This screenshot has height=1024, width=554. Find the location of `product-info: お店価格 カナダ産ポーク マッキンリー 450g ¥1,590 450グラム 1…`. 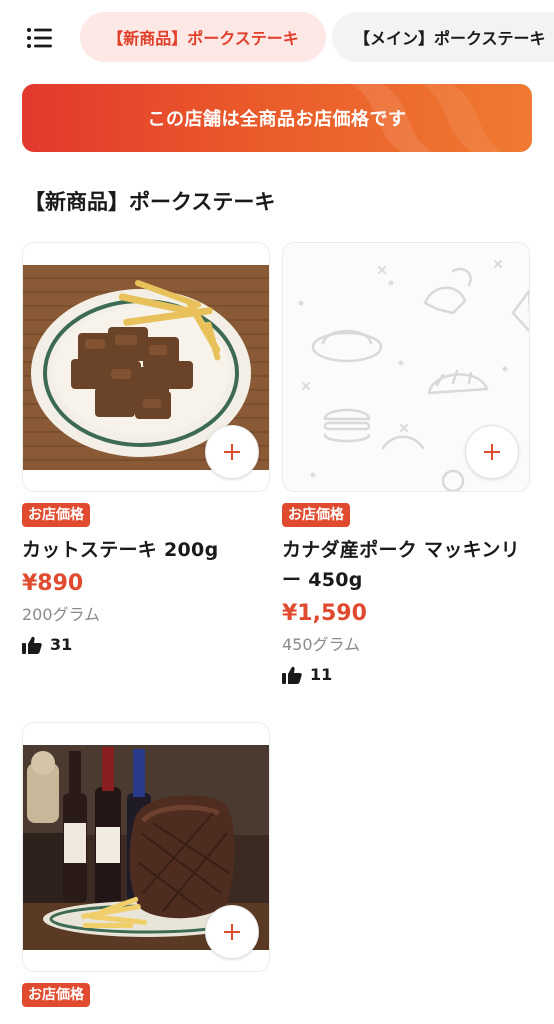

product-info: お店価格 カナダ産ポーク マッキンリー 450g ¥1,590 450グラム 1… is located at coordinates (407, 596).